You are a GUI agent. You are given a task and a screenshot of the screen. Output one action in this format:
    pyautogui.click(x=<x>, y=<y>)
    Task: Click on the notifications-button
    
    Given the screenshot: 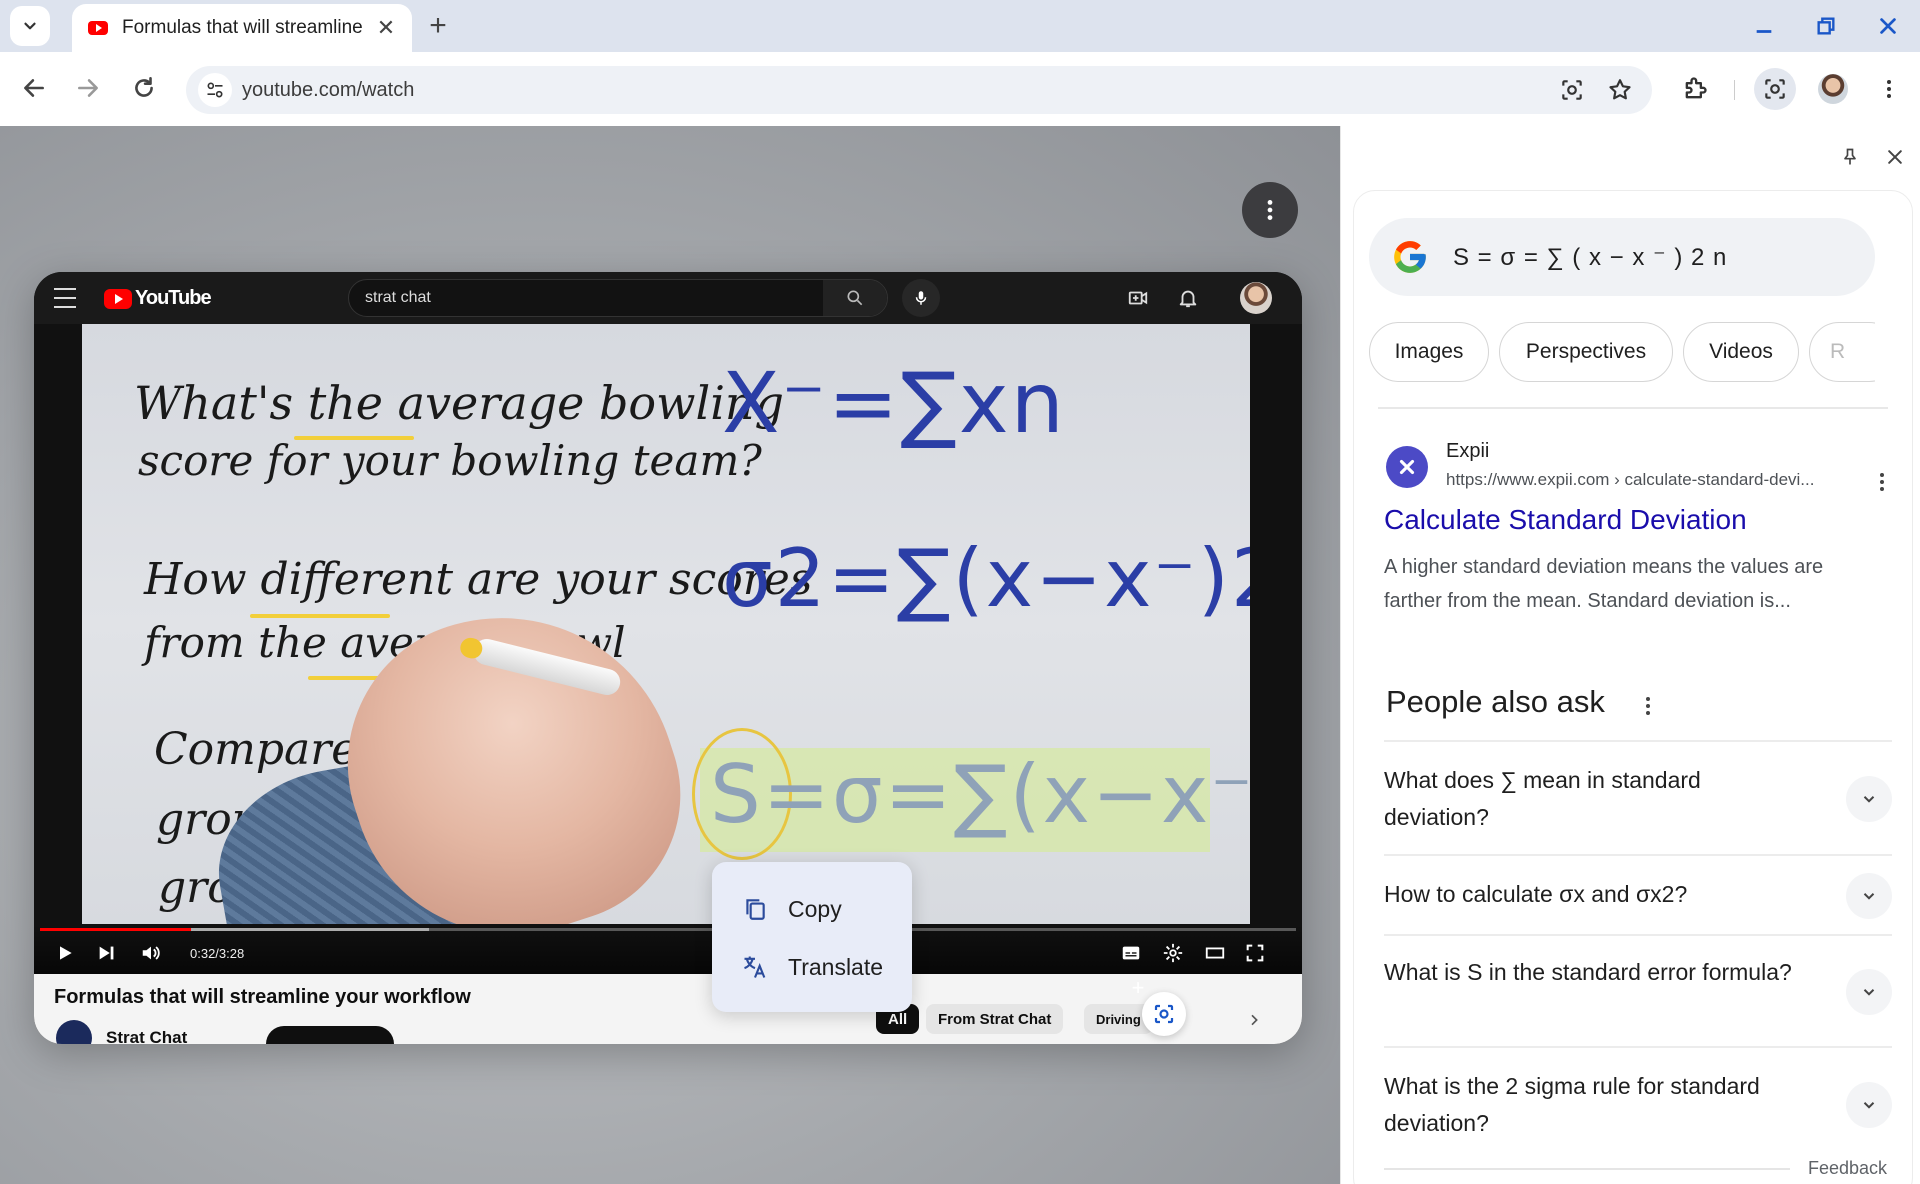 What is the action you would take?
    pyautogui.click(x=1188, y=298)
    